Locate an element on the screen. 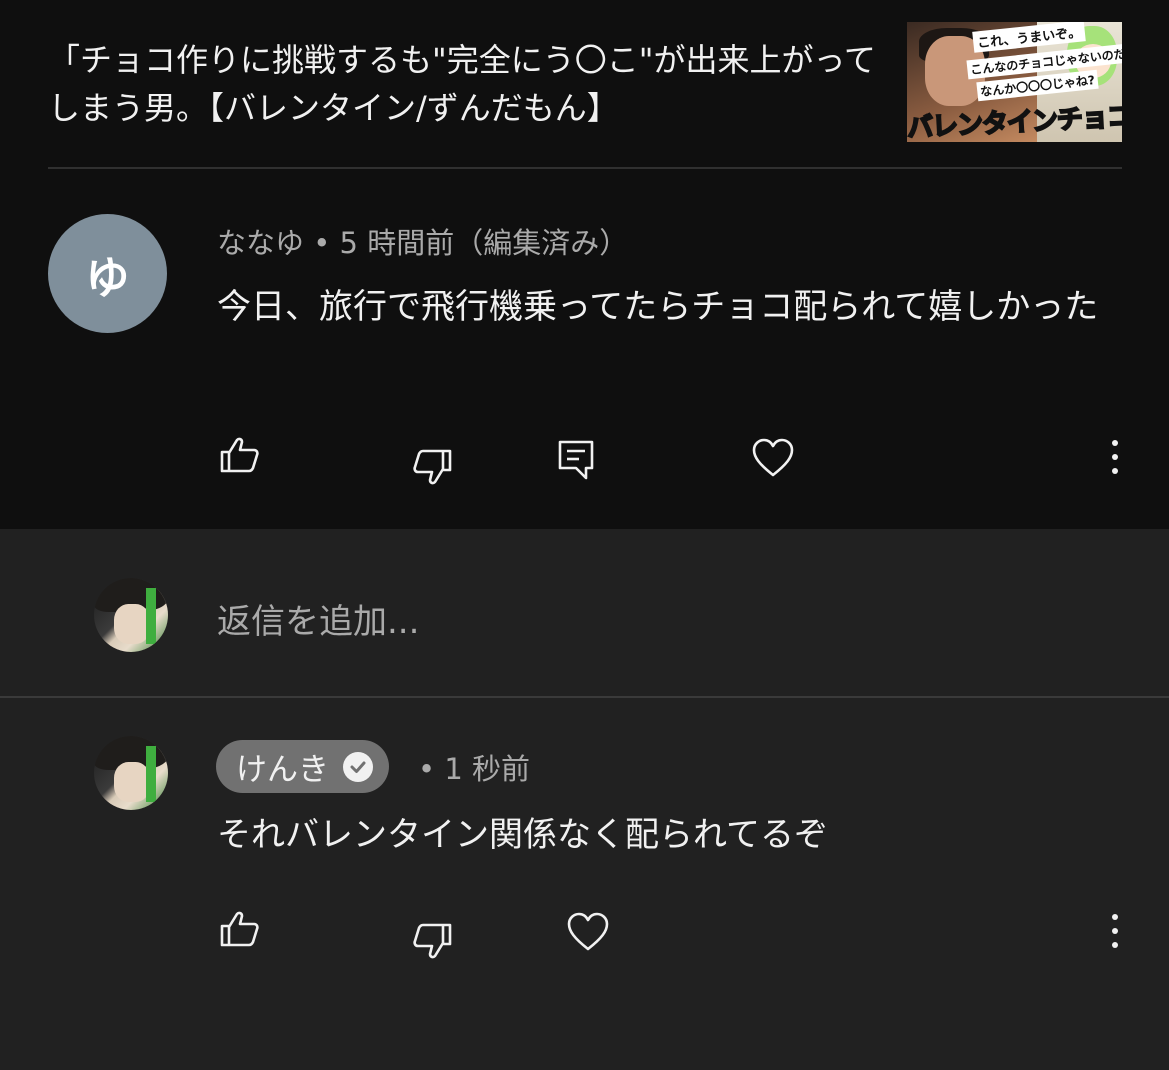 The height and width of the screenshot is (1070, 1169). current-user-avatar is located at coordinates (131, 615).